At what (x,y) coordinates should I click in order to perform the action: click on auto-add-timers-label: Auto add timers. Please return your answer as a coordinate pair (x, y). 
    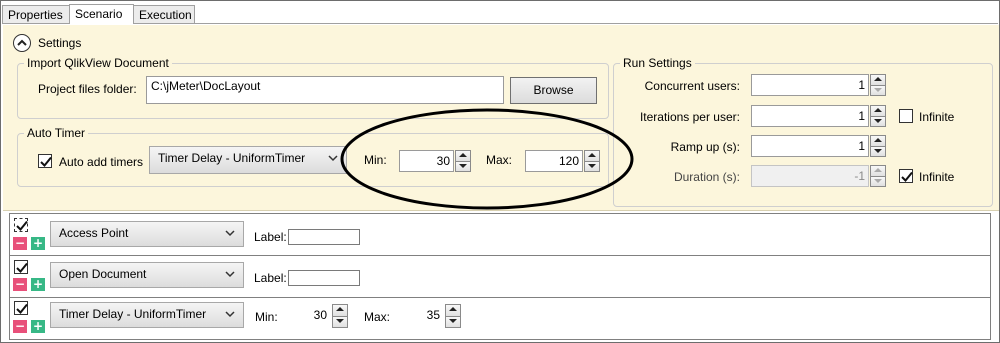
    Looking at the image, I should click on (101, 162).